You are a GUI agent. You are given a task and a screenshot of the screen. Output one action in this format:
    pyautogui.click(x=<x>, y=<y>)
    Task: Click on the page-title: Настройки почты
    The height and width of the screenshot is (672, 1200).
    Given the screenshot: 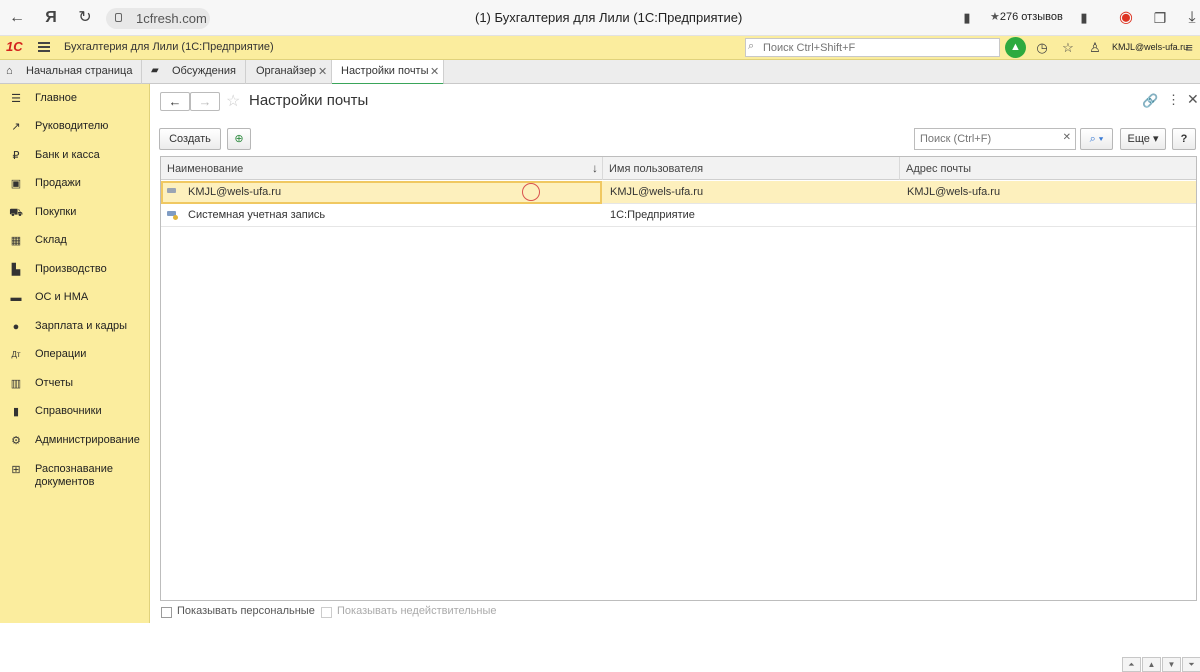 What is the action you would take?
    pyautogui.click(x=309, y=100)
    